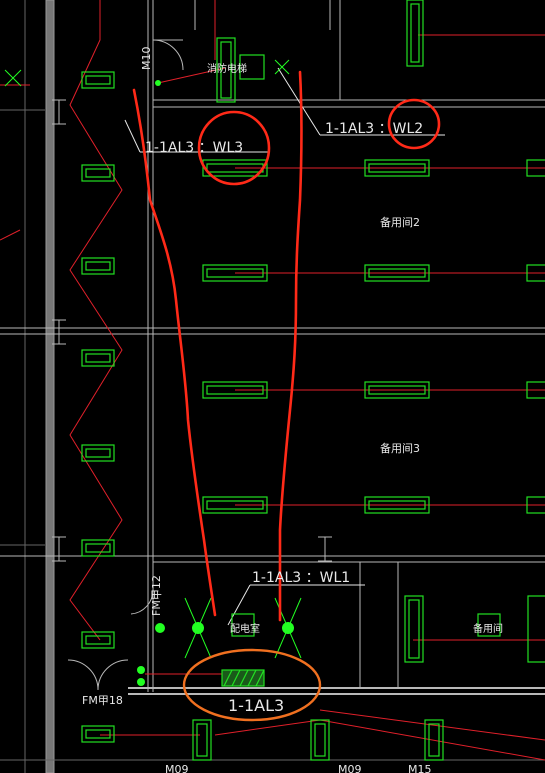 Image resolution: width=545 pixels, height=773 pixels. What do you see at coordinates (282, 67) in the screenshot?
I see `node-top-cross` at bounding box center [282, 67].